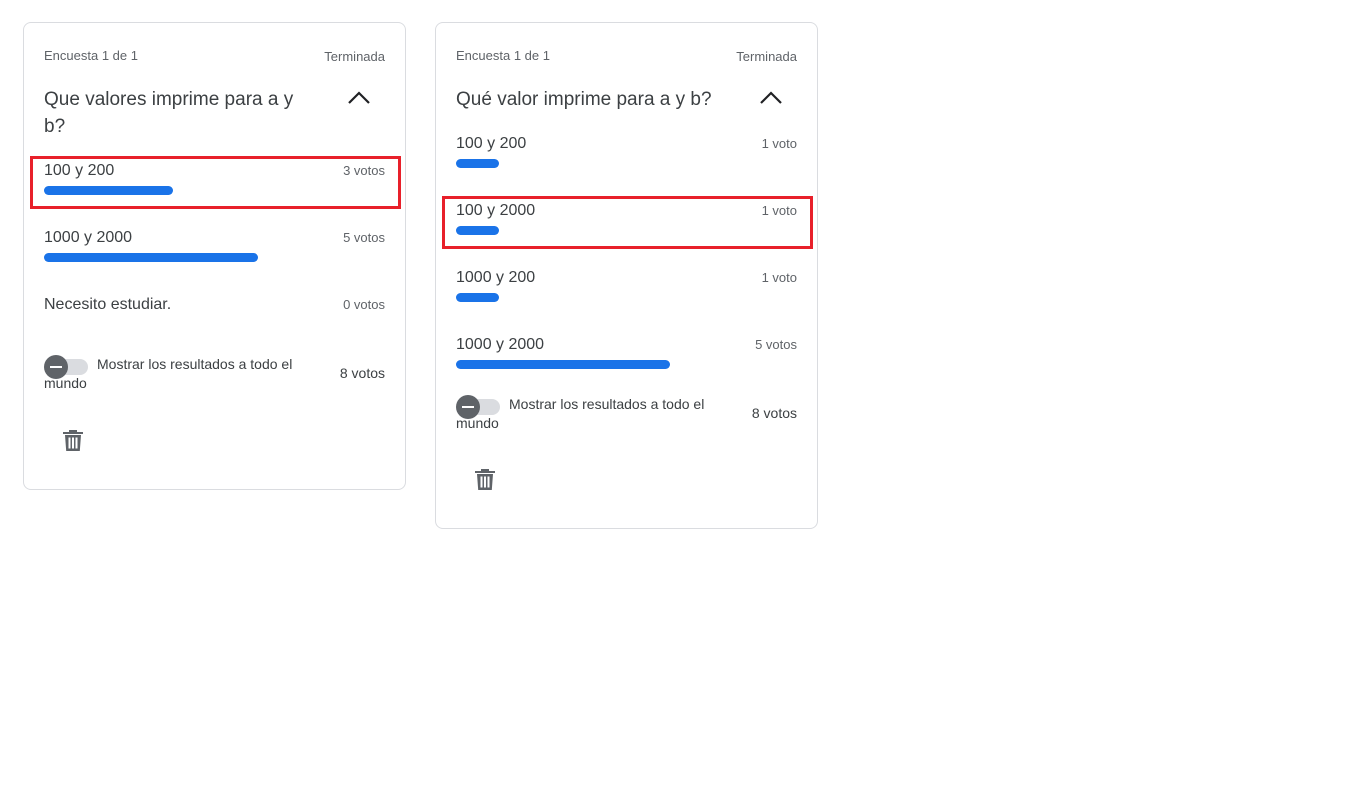 This screenshot has height=796, width=1353. Describe the element at coordinates (169, 113) in the screenshot. I see `poll-question: Que valores imprime para a y b?` at that location.